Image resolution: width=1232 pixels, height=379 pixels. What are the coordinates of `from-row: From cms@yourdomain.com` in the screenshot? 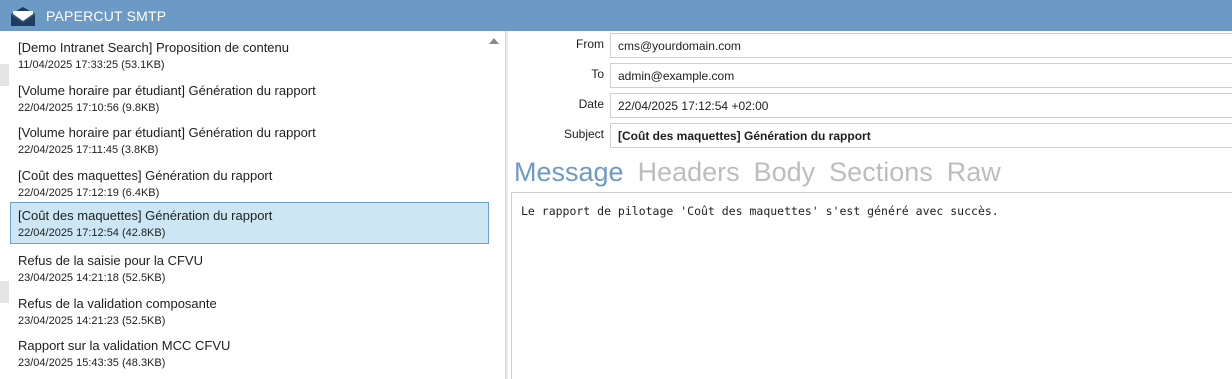 It's located at (870, 45).